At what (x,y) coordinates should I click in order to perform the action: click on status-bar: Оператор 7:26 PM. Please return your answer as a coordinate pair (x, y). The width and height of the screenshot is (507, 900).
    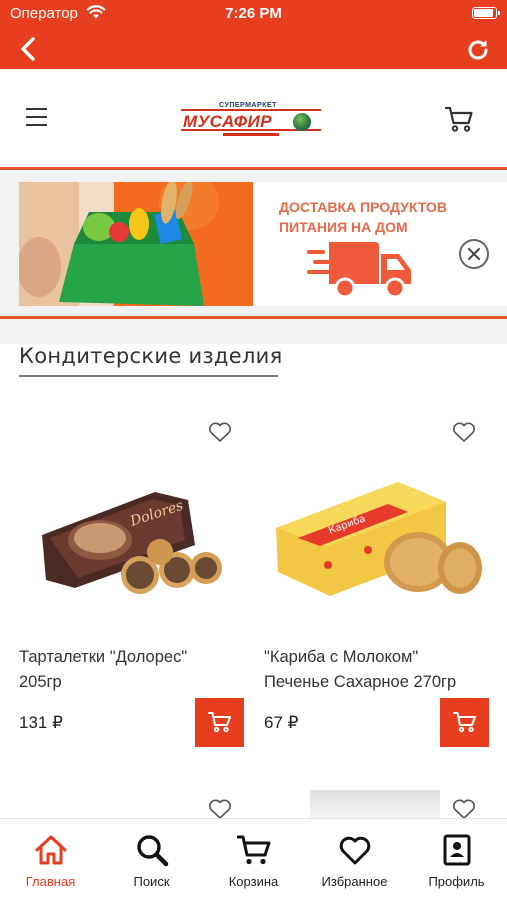
    Looking at the image, I should click on (253, 14).